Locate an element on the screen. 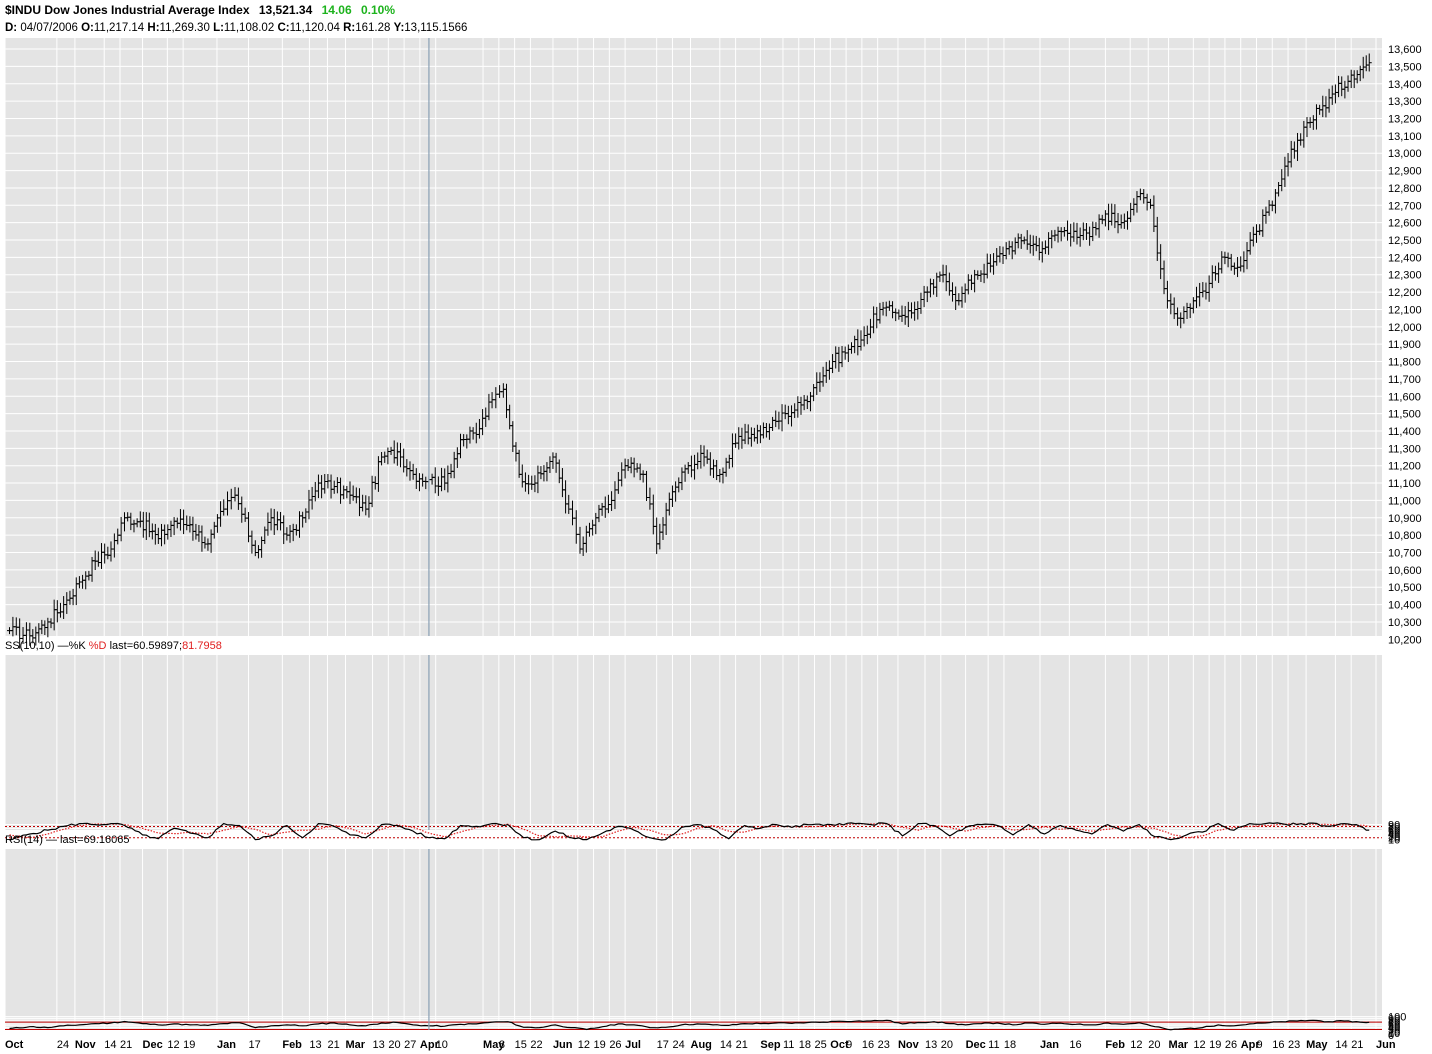 The height and width of the screenshot is (1054, 1432). price-y-tick-label: 10,400 is located at coordinates (1405, 606).